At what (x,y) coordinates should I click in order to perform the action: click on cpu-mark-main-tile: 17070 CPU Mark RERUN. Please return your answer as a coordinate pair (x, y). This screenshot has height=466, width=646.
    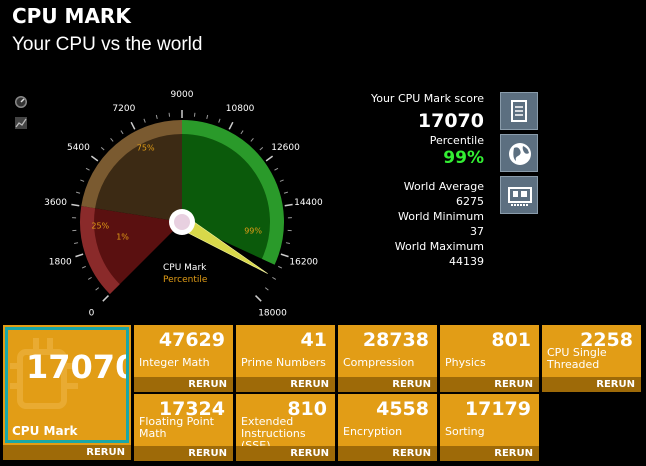
    Looking at the image, I should click on (67, 392).